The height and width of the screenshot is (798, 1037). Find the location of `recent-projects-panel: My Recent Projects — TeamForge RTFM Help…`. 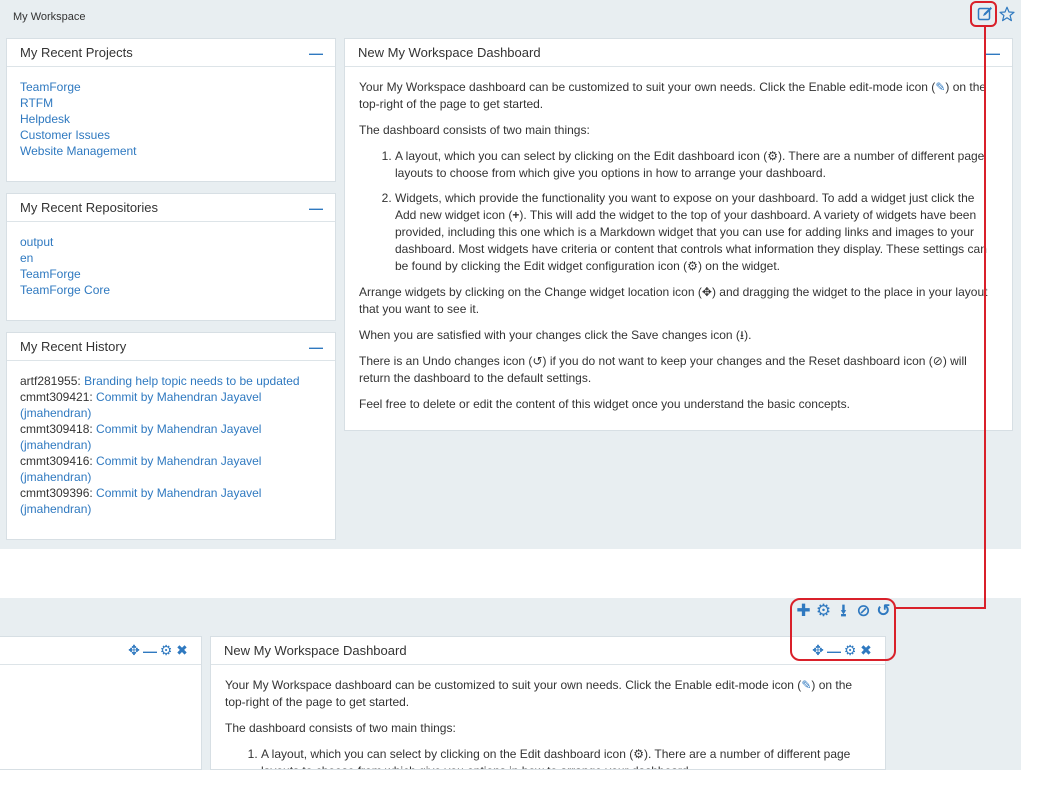

recent-projects-panel: My Recent Projects — TeamForge RTFM Help… is located at coordinates (171, 110).